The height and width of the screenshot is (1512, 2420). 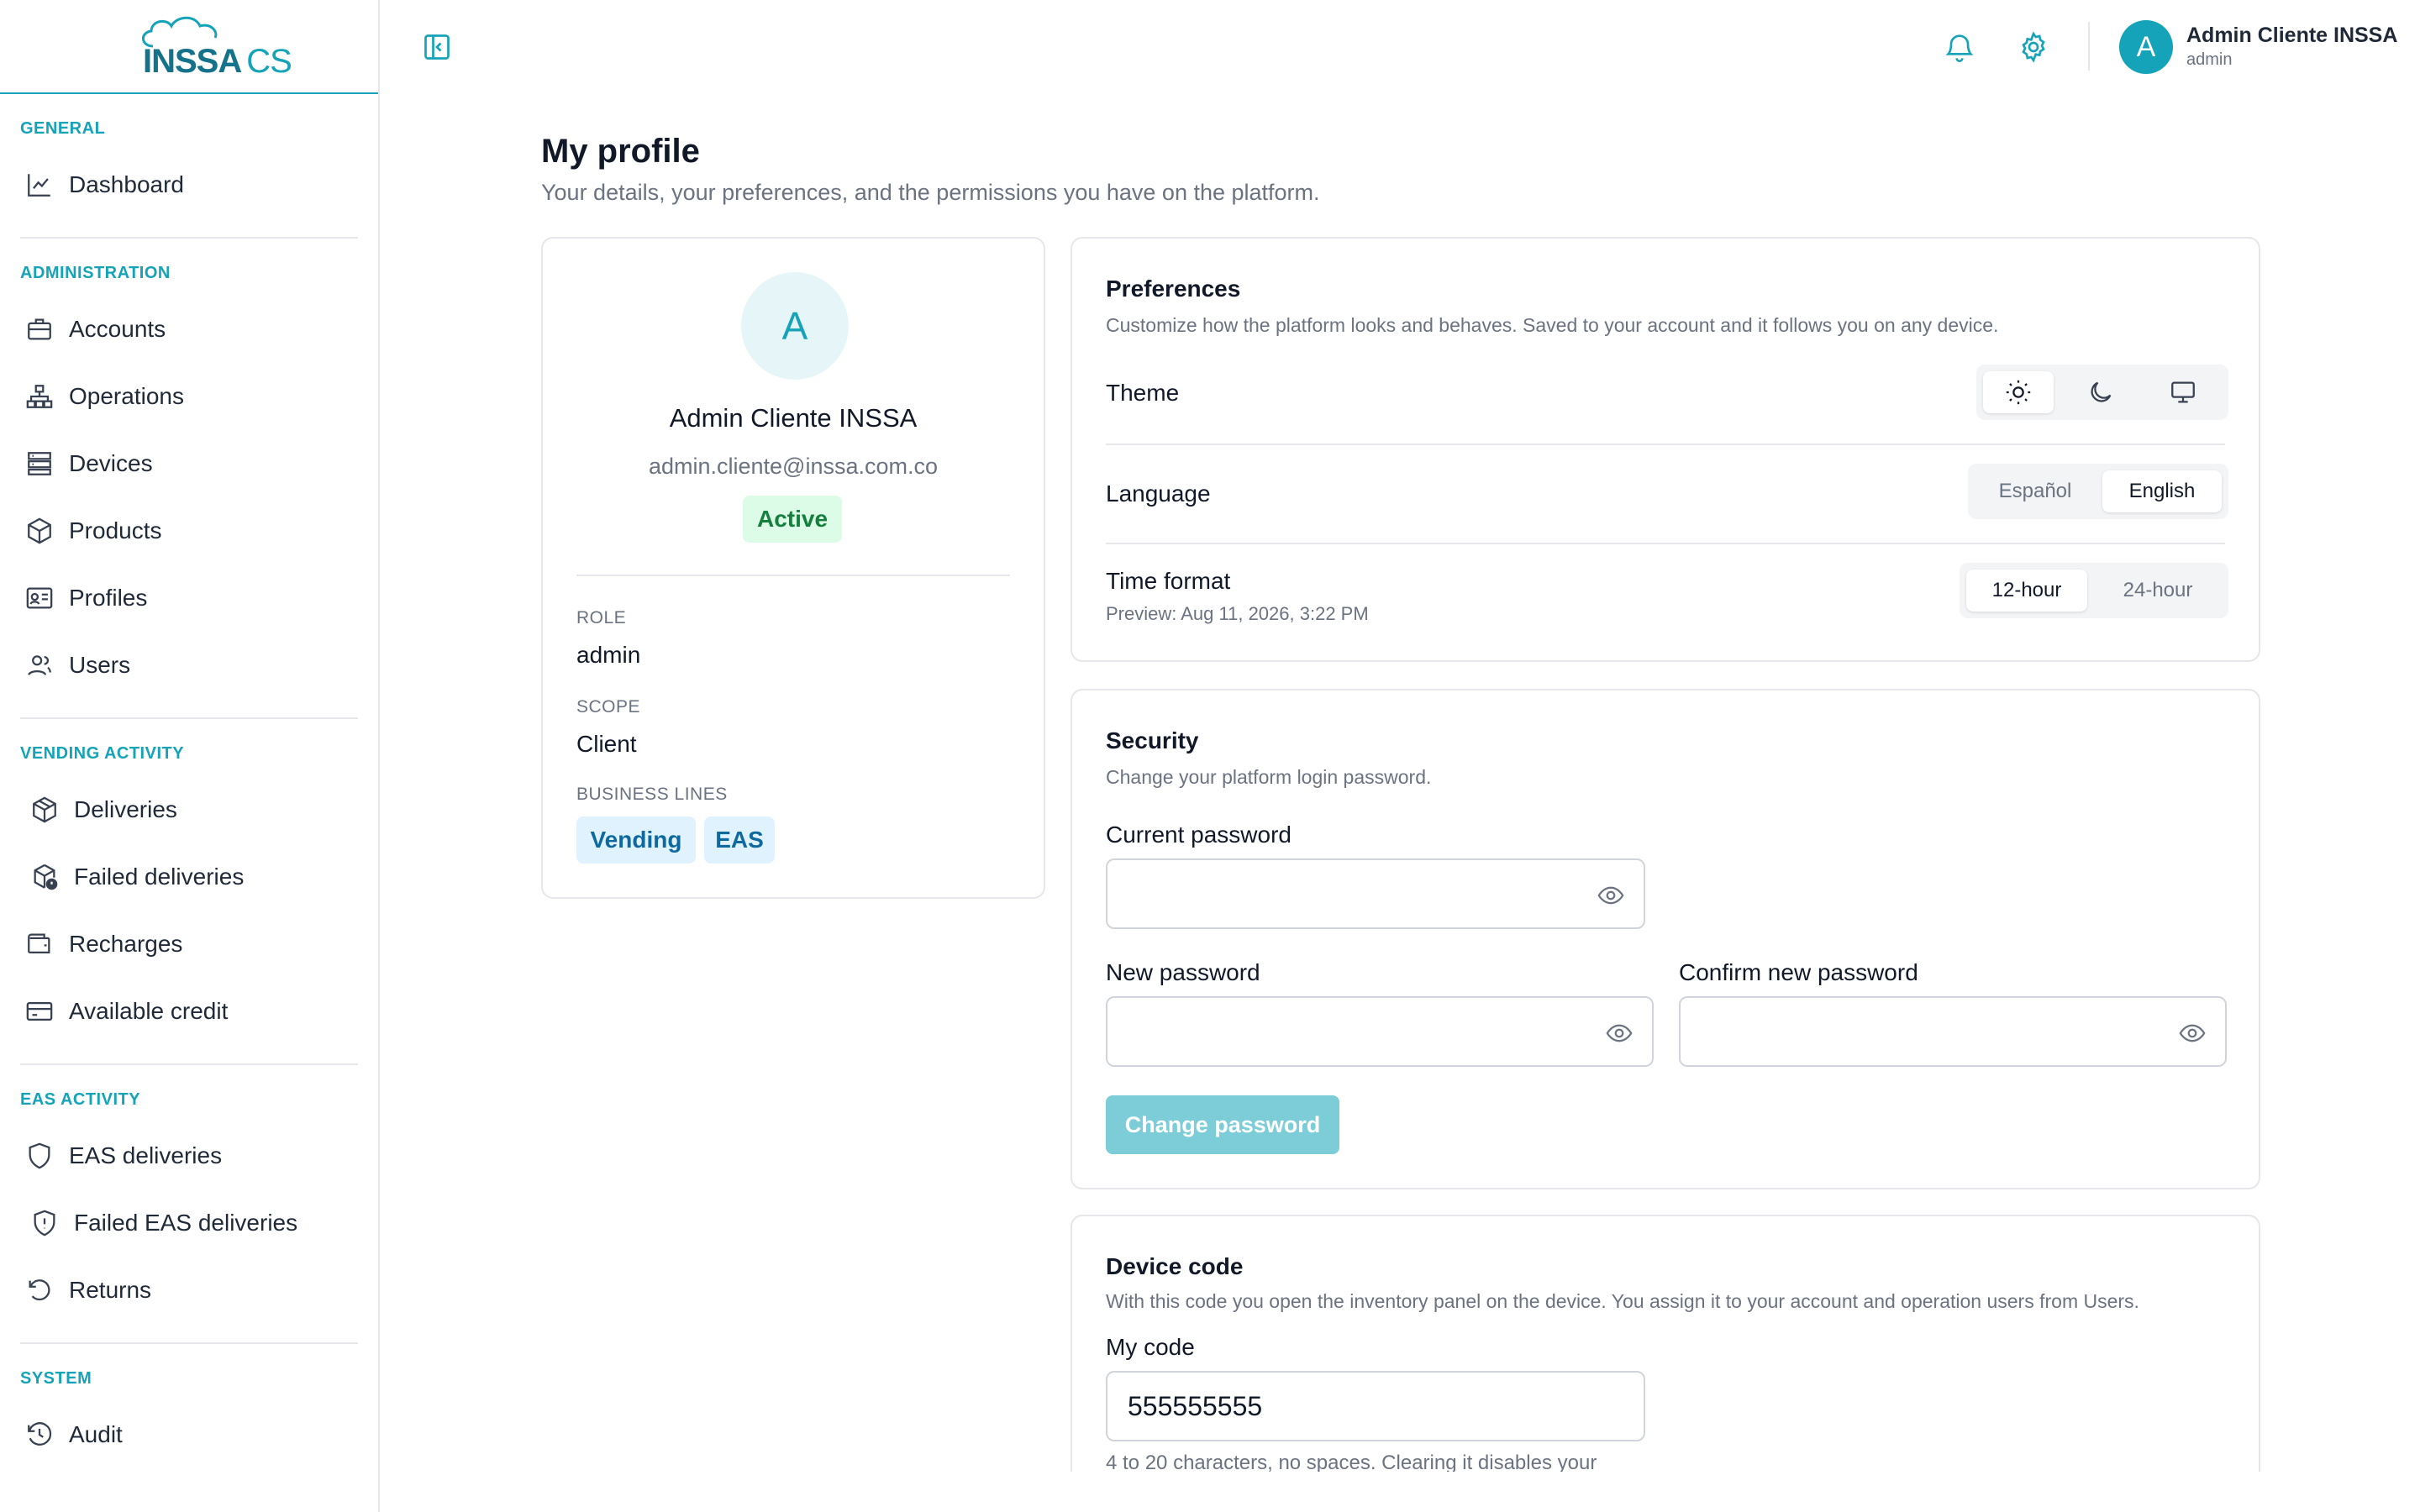 I want to click on change-password-button: Change password, so click(x=1223, y=1124).